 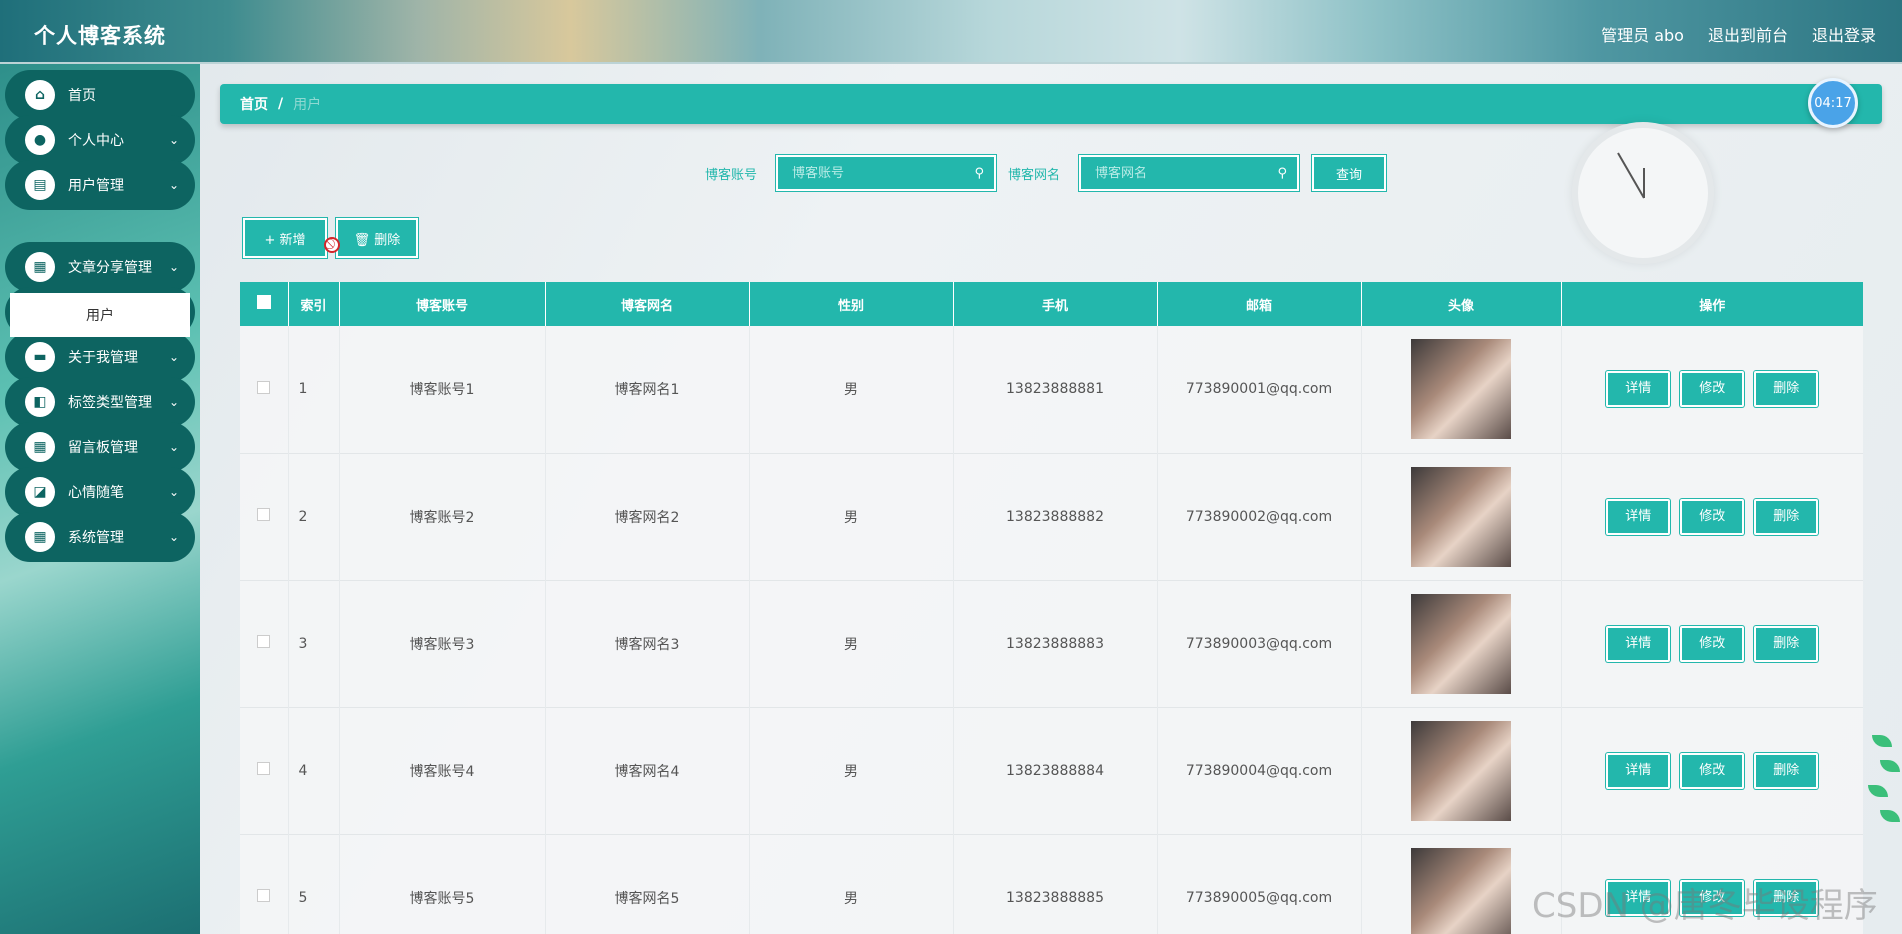 What do you see at coordinates (1055, 516) in the screenshot?
I see `cell-phone: 13823888882` at bounding box center [1055, 516].